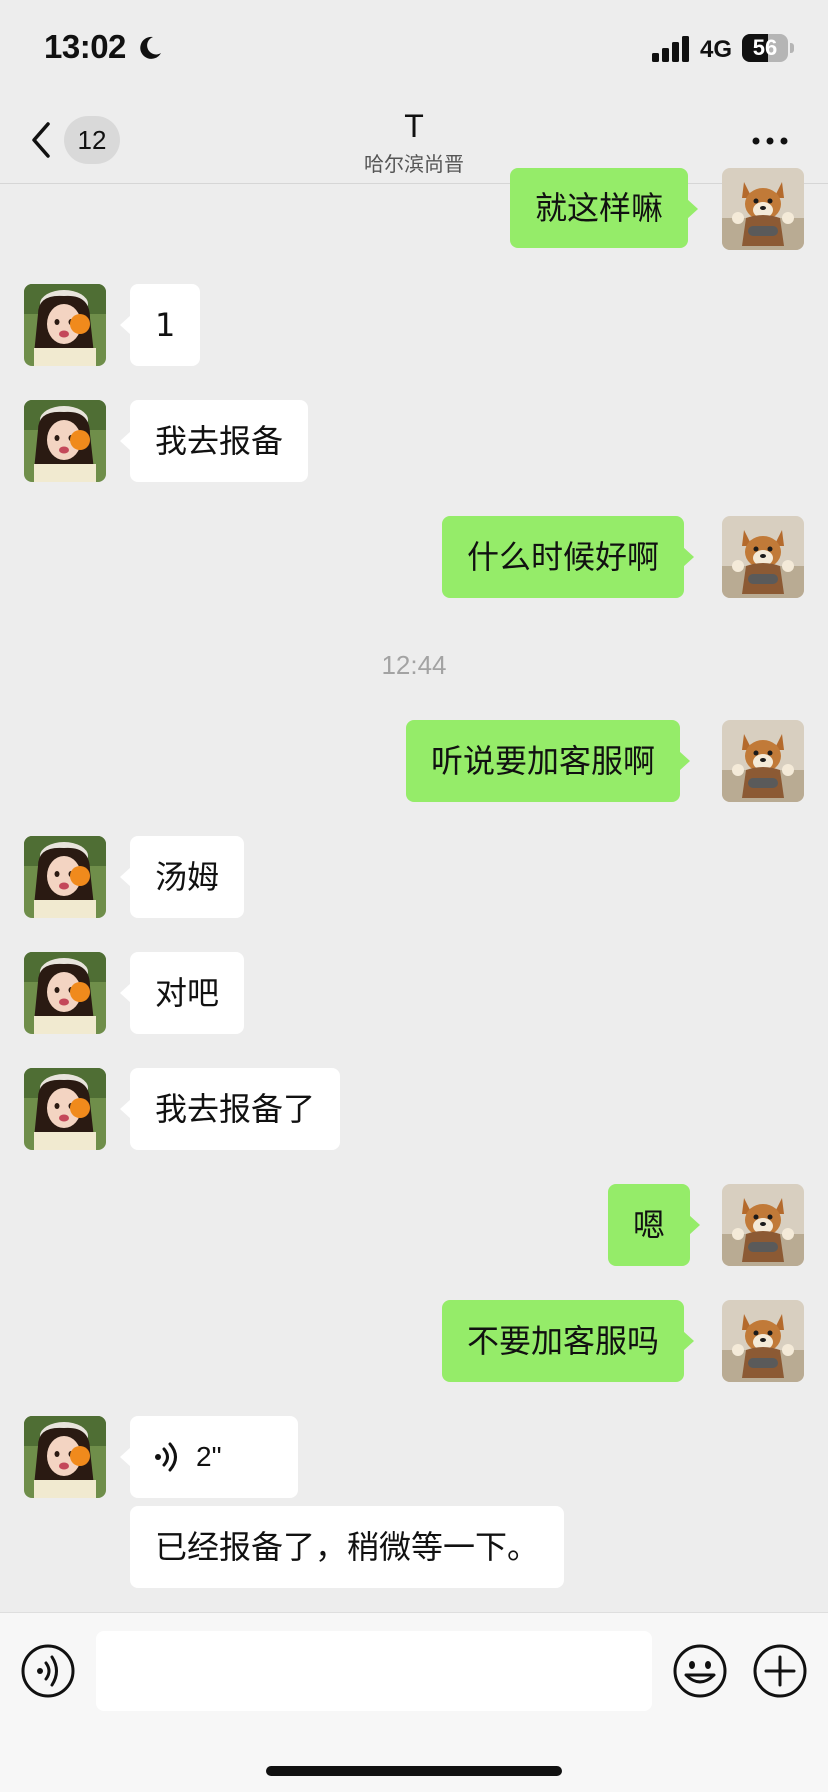  I want to click on message-bubble-outgoing: 就这样嘛, so click(604, 208).